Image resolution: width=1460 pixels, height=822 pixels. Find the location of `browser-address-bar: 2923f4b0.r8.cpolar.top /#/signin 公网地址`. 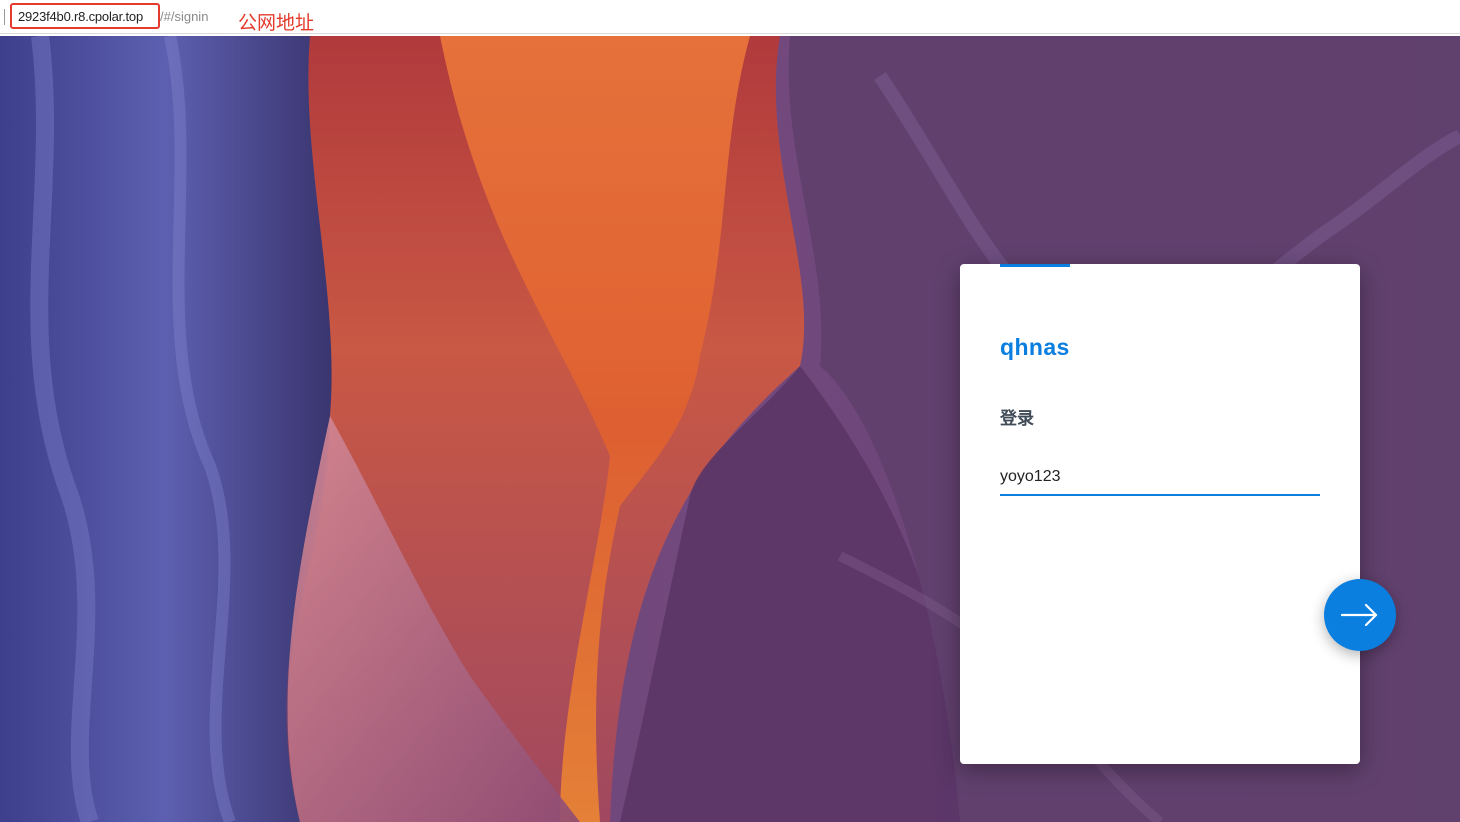

browser-address-bar: 2923f4b0.r8.cpolar.top /#/signin 公网地址 is located at coordinates (730, 17).